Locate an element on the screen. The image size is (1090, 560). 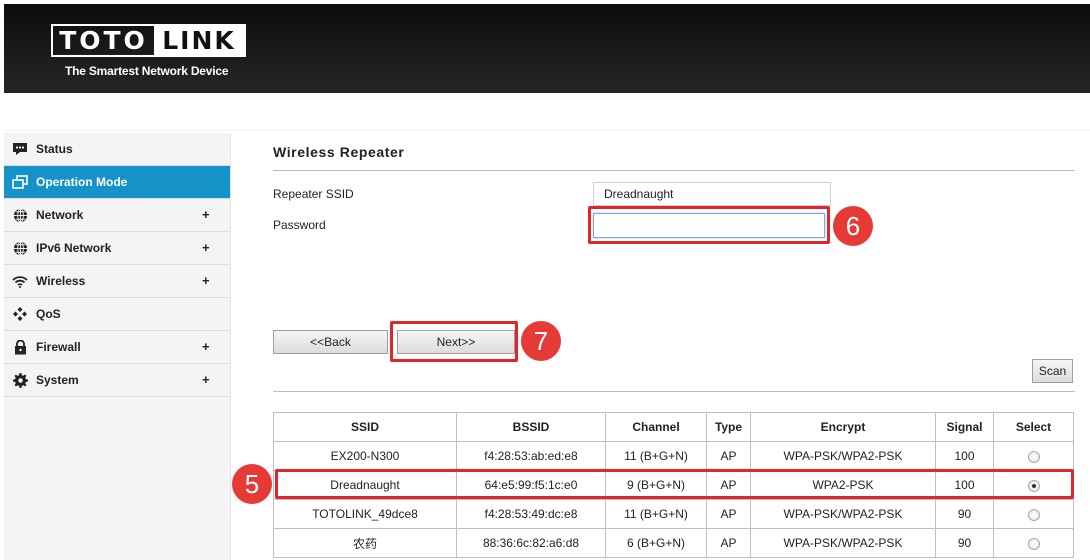
sidebar-item-label: QoS is located at coordinates (48, 314).